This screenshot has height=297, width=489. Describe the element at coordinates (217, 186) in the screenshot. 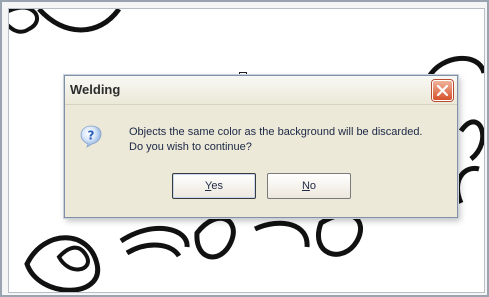

I see `yes-label-rest: es` at that location.